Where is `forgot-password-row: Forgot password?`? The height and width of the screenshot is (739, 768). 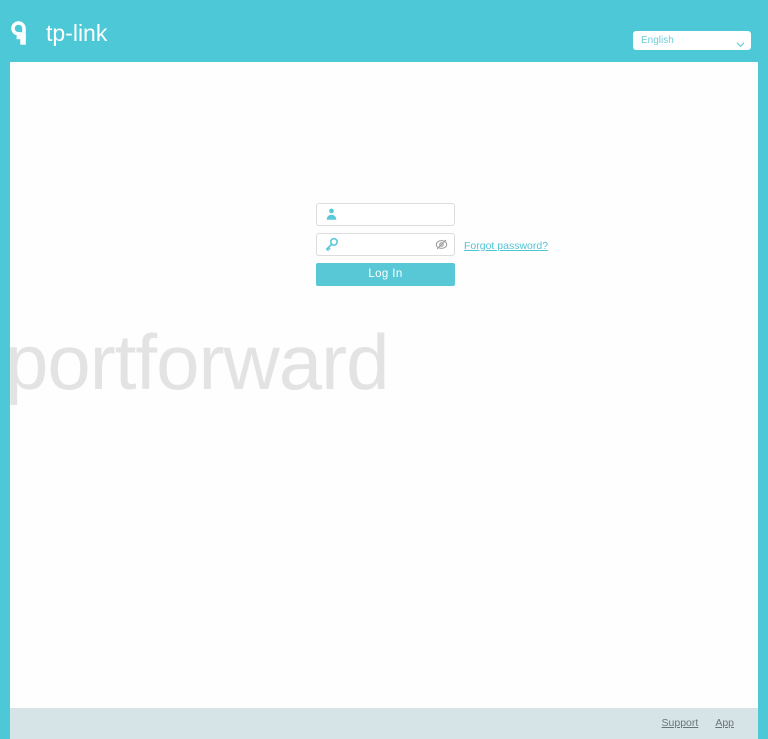
forgot-password-row: Forgot password? is located at coordinates (506, 245).